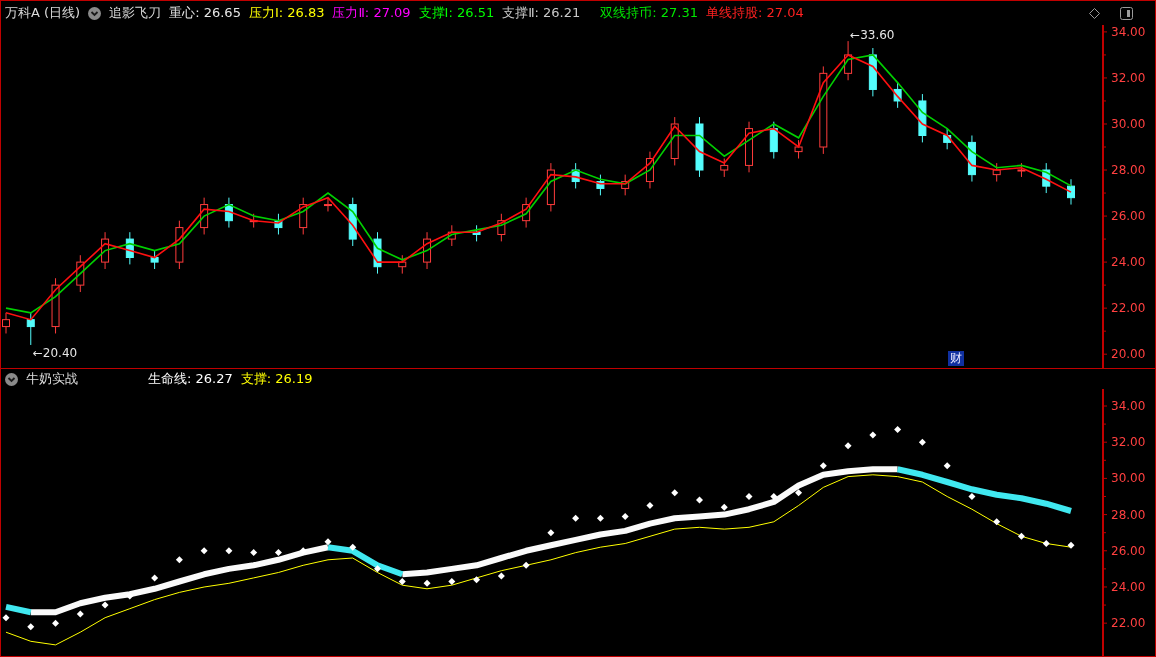  What do you see at coordinates (649, 13) in the screenshot?
I see `indicator-value: 双线持币: 27.31` at bounding box center [649, 13].